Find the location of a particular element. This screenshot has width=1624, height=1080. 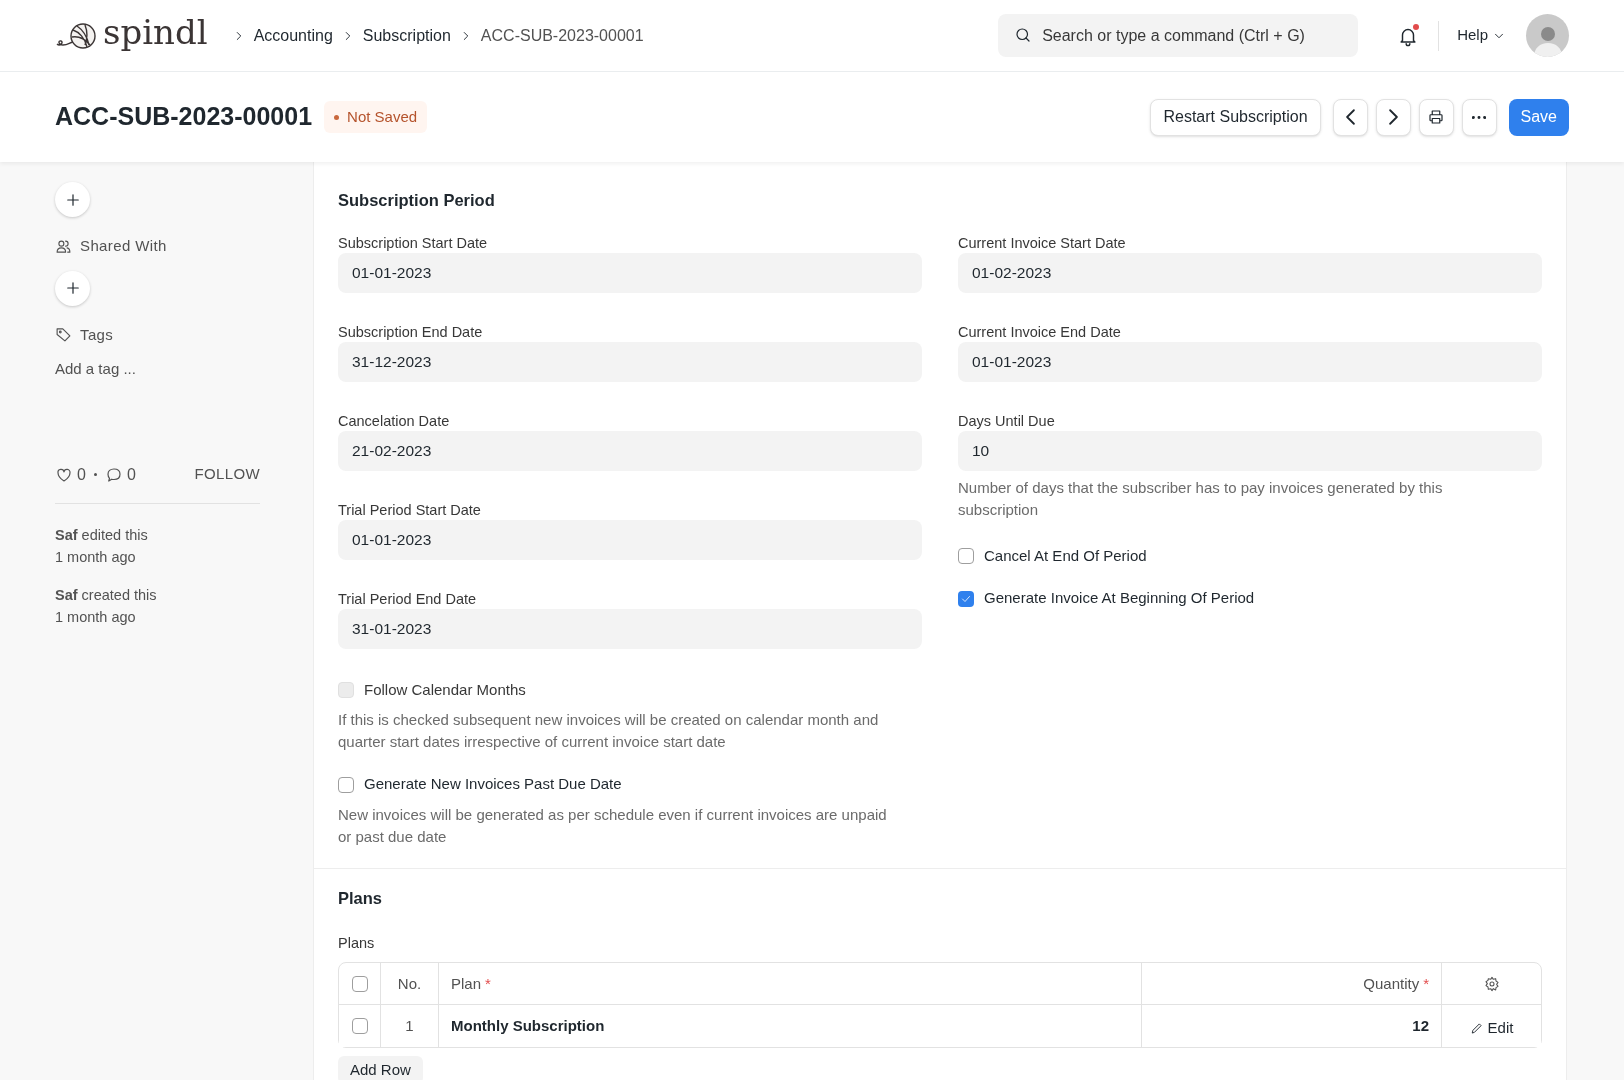

column-header: Plan * is located at coordinates (790, 984).